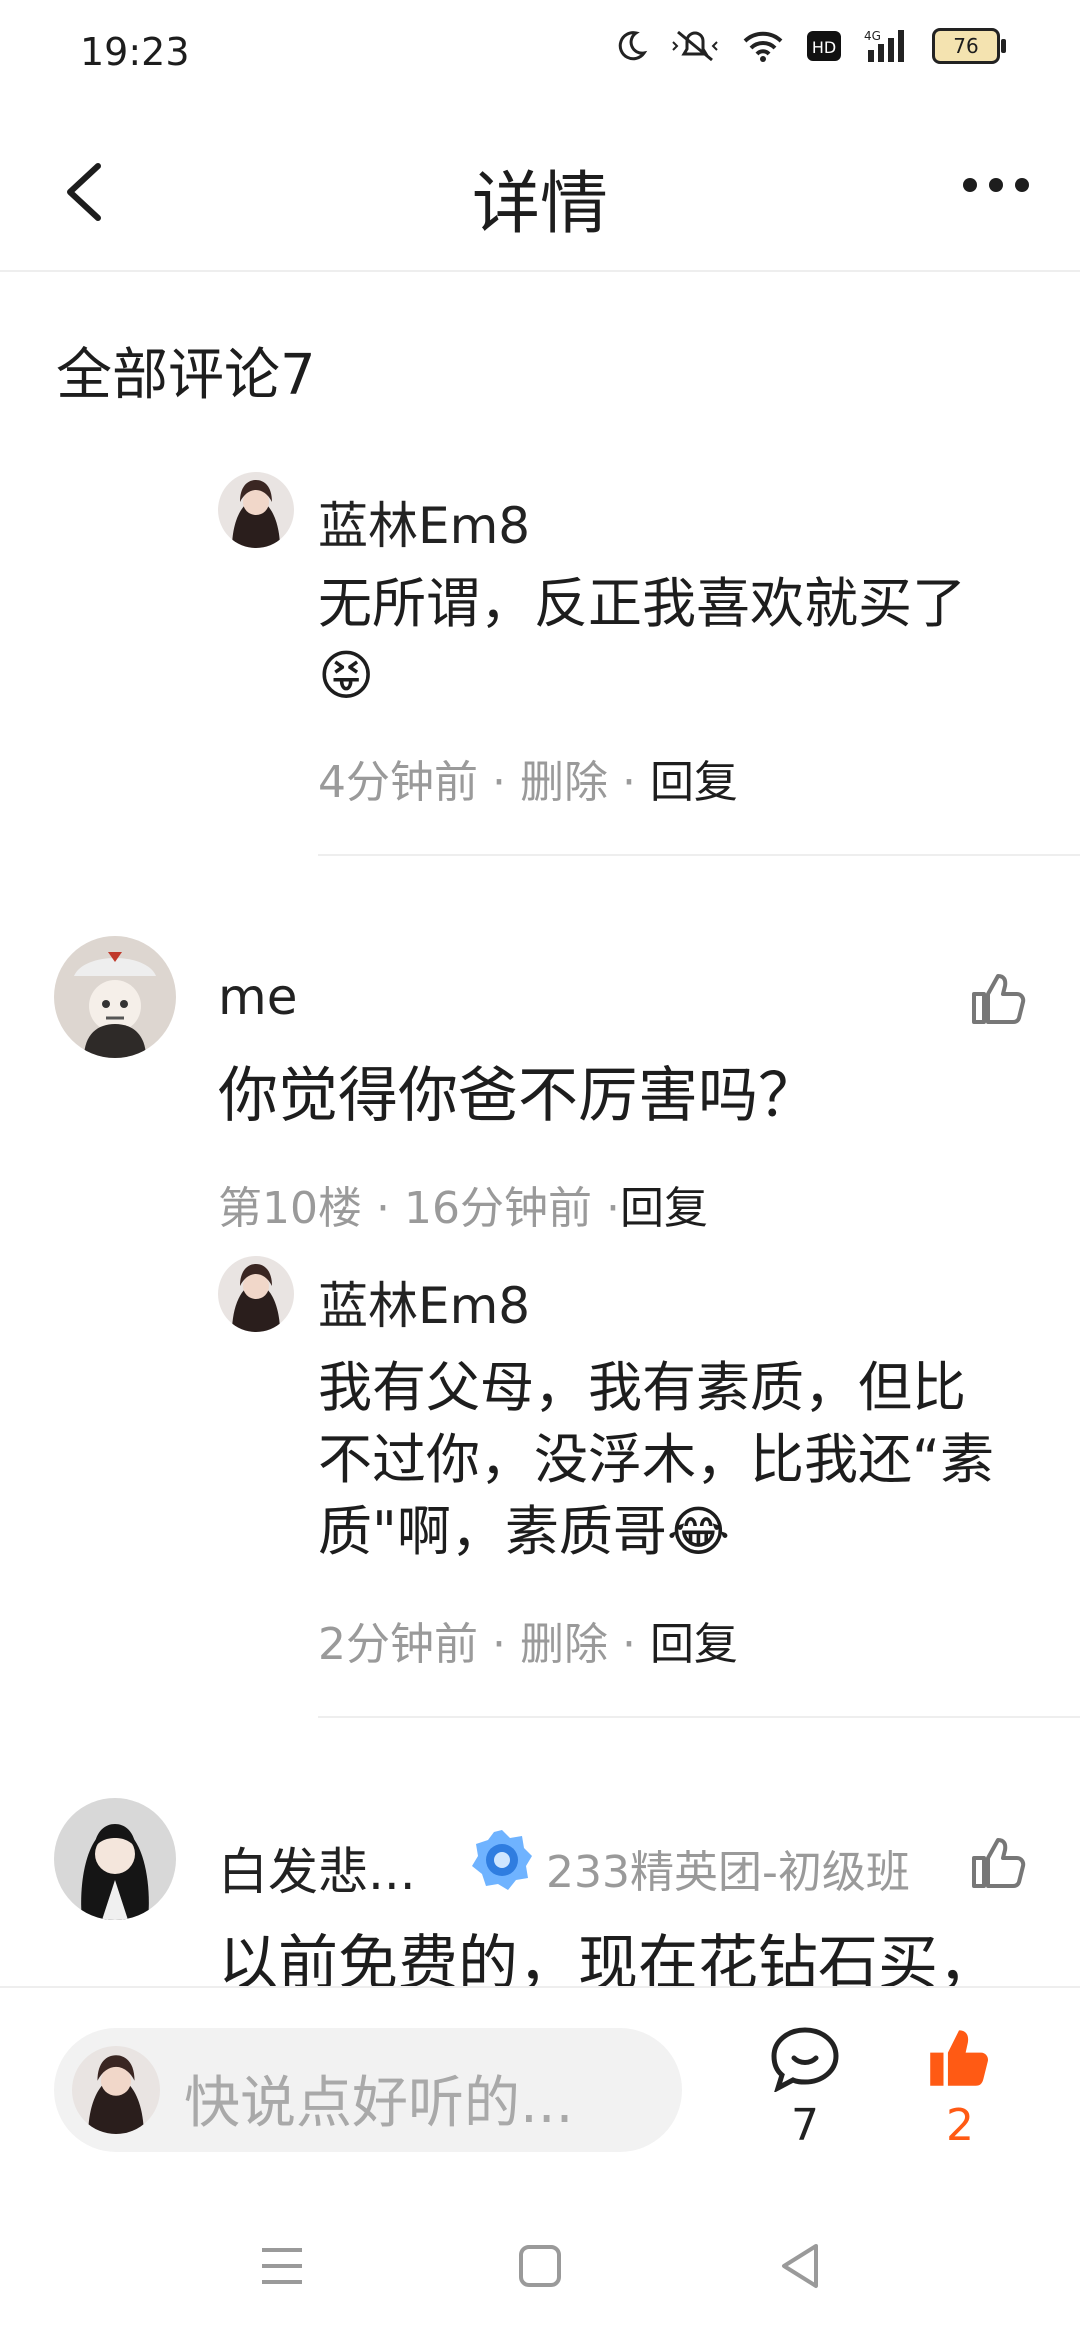  Describe the element at coordinates (805, 2125) in the screenshot. I see `comment-count: 7` at that location.